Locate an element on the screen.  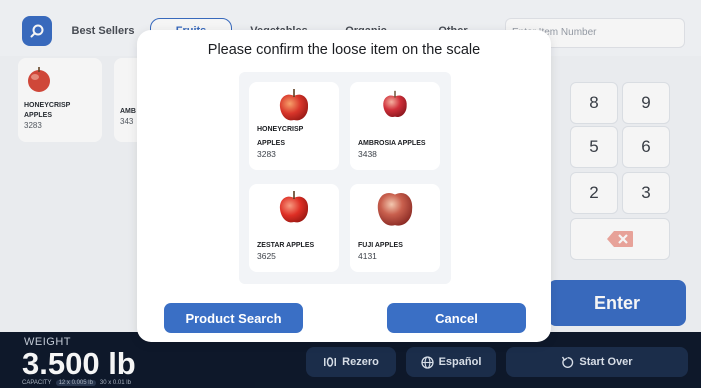
cancel-button: Cancel is located at coordinates (456, 318).